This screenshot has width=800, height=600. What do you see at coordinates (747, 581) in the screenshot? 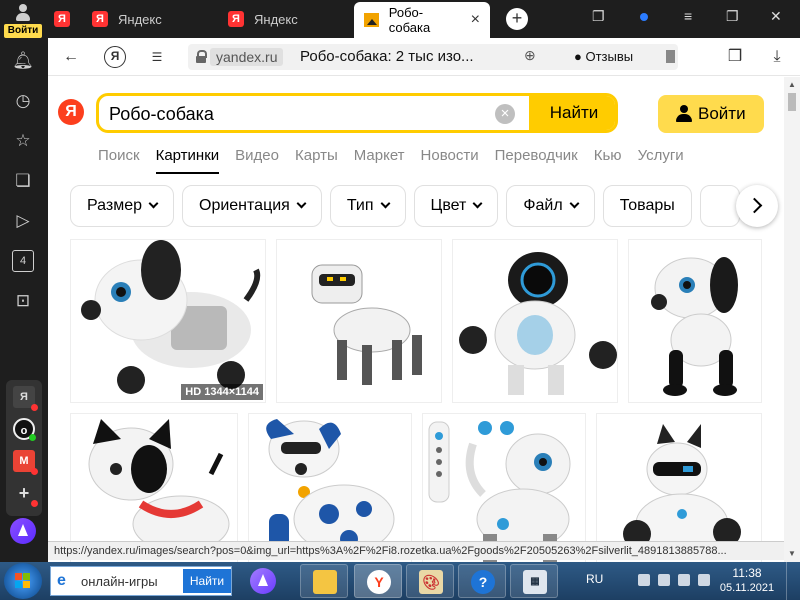
I see `taskbar-clock: 11:38 05.11.2021` at bounding box center [747, 581].